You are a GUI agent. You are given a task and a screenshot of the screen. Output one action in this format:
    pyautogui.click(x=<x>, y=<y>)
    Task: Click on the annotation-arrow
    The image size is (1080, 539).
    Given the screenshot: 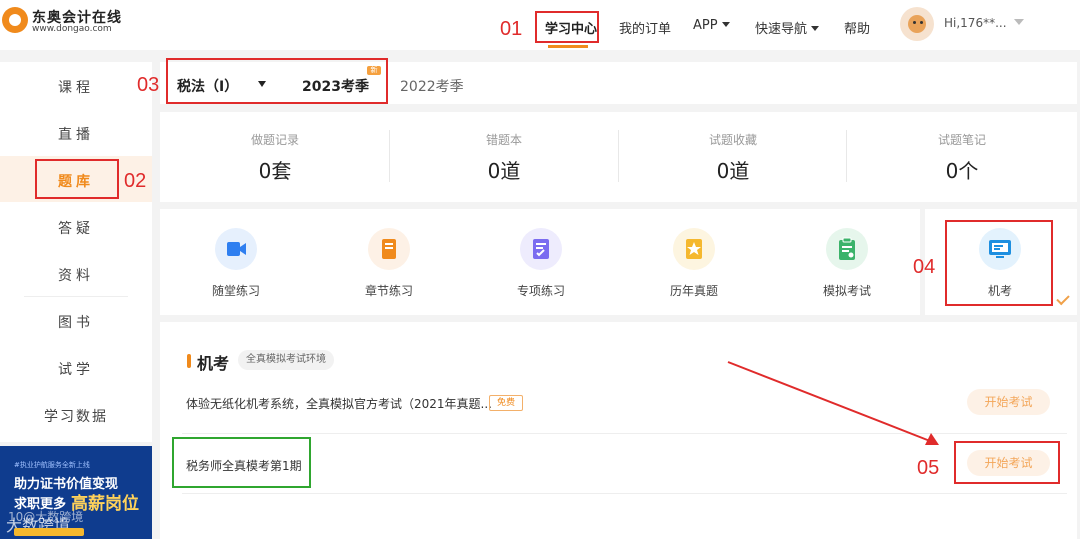 What is the action you would take?
    pyautogui.click(x=833, y=403)
    